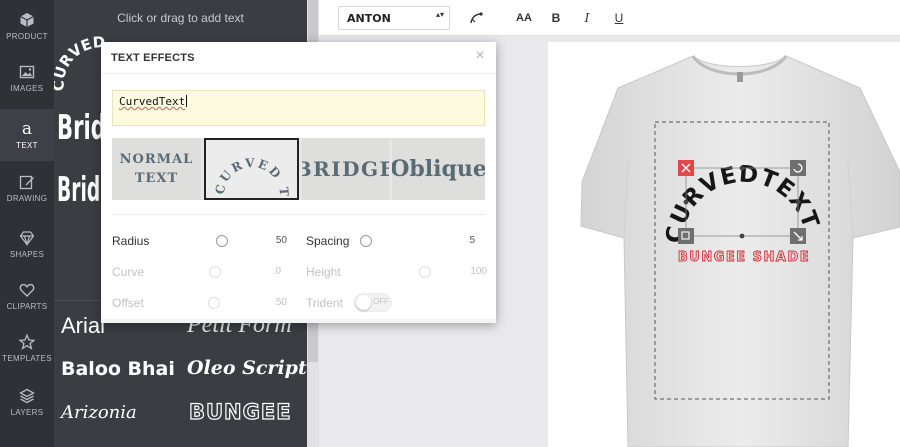 This screenshot has width=900, height=447. Describe the element at coordinates (27, 306) in the screenshot. I see `rail-label-cliparts: CLIPARTS` at that location.